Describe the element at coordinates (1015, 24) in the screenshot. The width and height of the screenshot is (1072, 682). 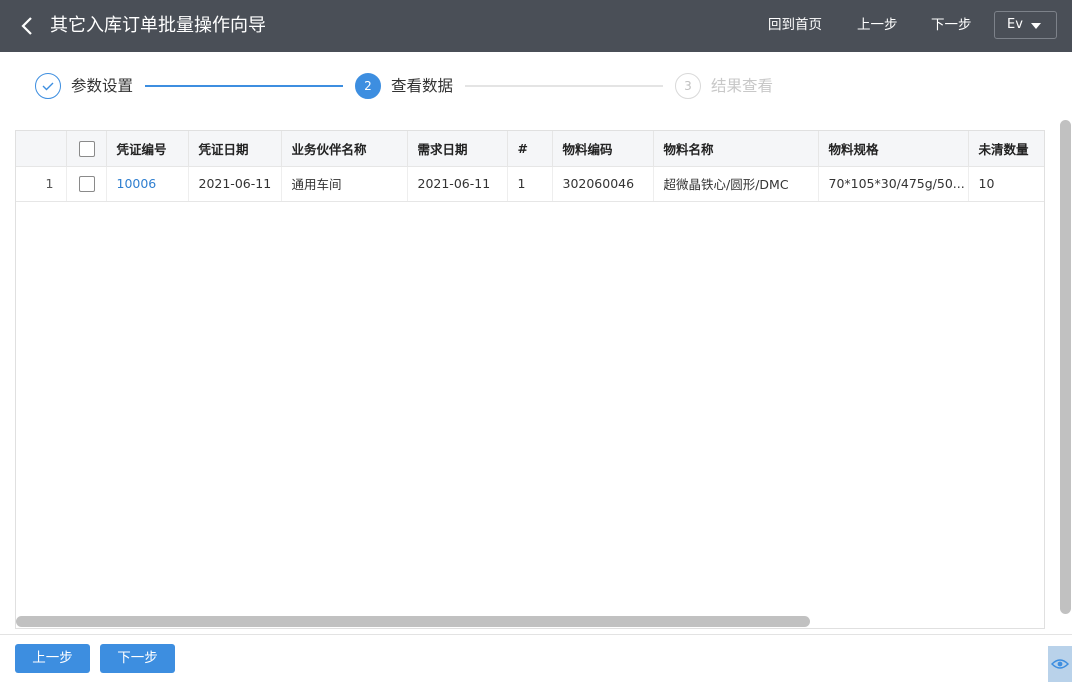
I see `user-name: Ev` at that location.